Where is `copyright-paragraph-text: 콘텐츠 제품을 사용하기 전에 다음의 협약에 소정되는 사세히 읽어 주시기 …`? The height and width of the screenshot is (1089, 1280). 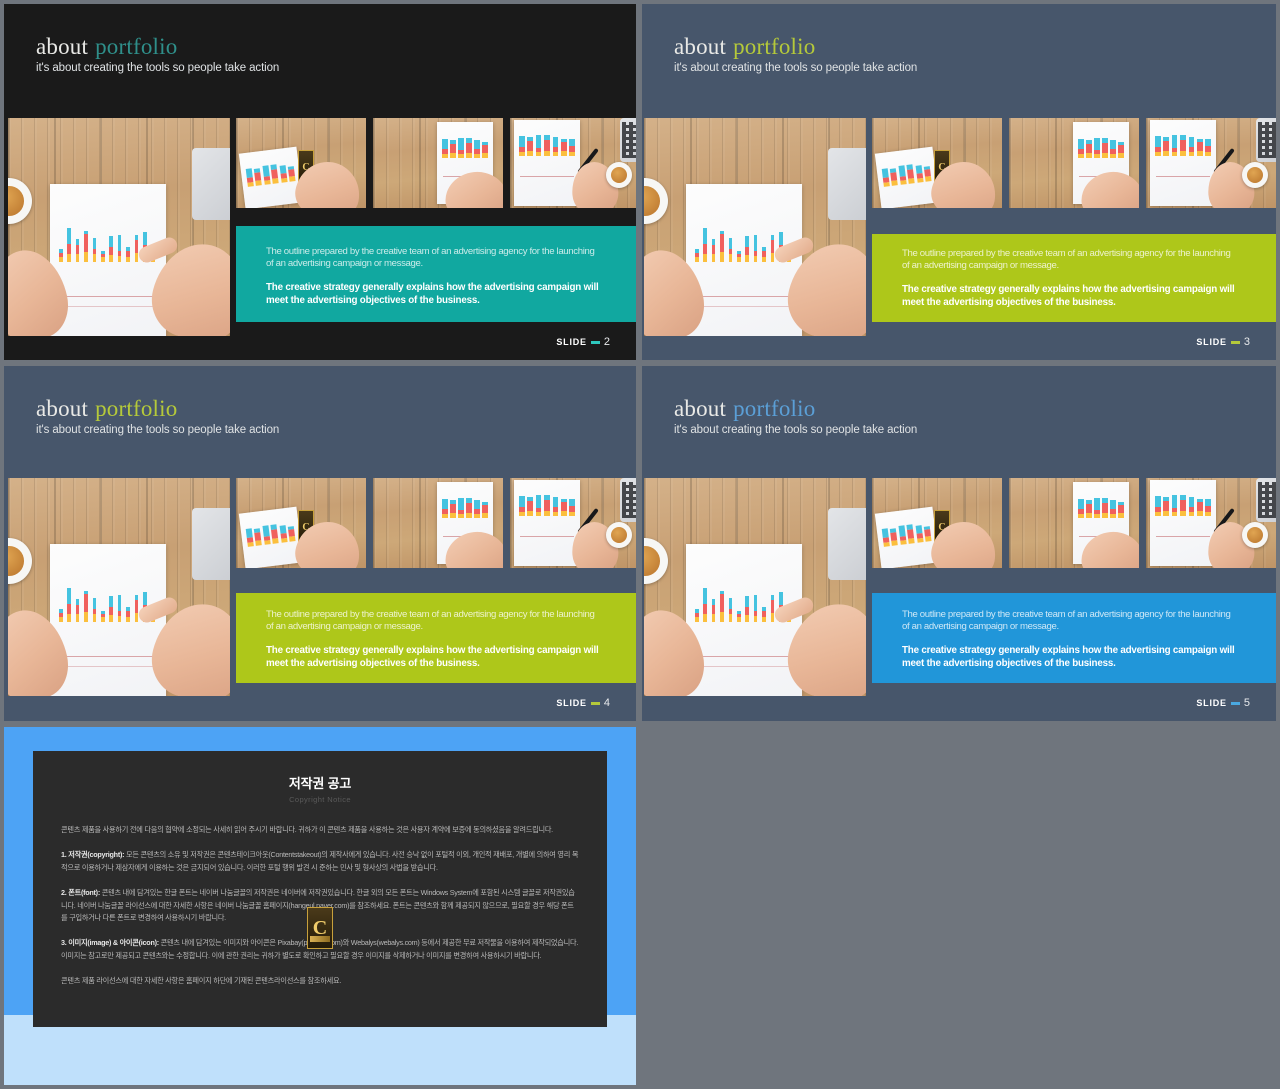
copyright-paragraph-text: 콘텐츠 제품을 사용하기 전에 다음의 협약에 소정되는 사세히 읽어 주시기 … is located at coordinates (307, 829).